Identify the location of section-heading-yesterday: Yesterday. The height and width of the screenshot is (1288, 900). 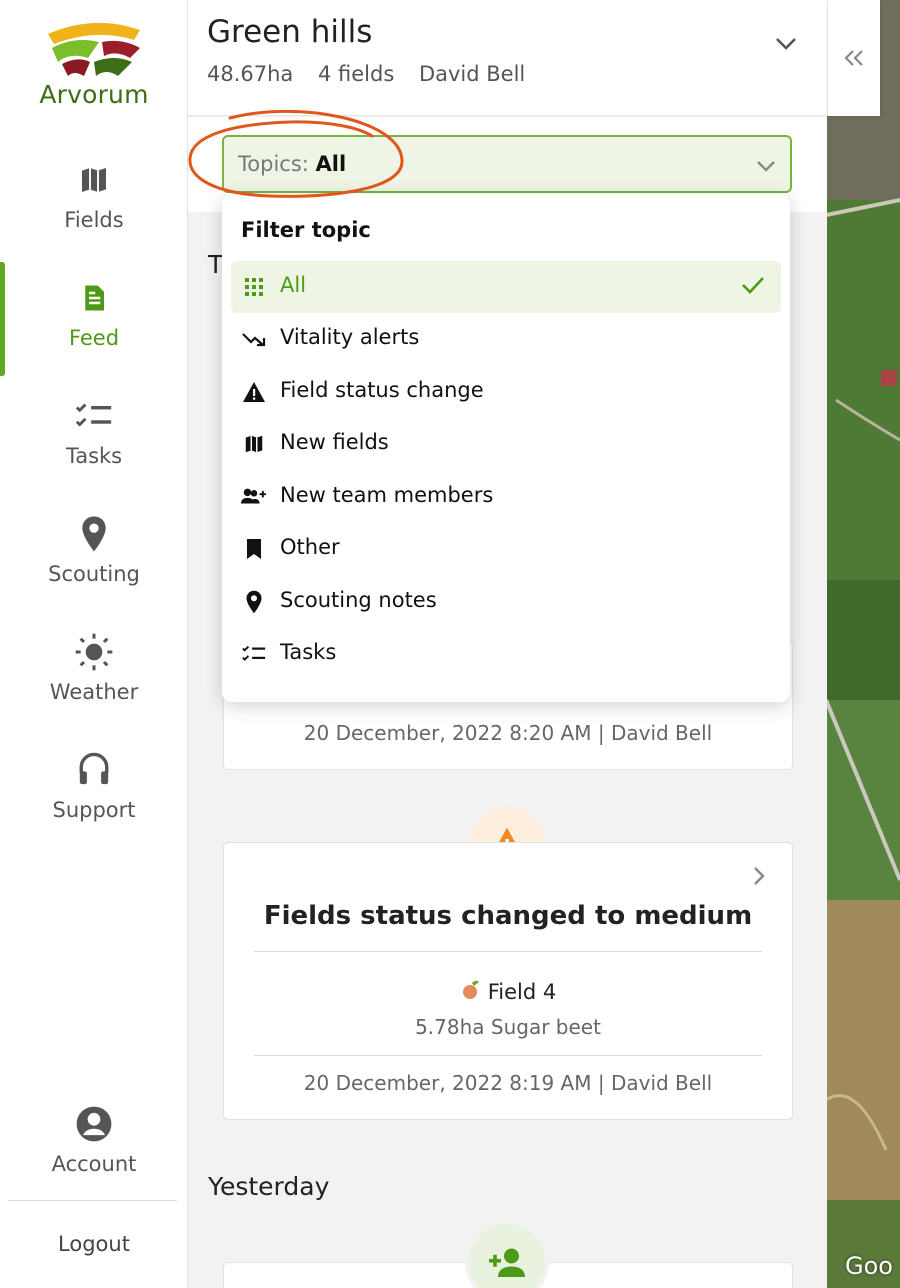
(269, 1186).